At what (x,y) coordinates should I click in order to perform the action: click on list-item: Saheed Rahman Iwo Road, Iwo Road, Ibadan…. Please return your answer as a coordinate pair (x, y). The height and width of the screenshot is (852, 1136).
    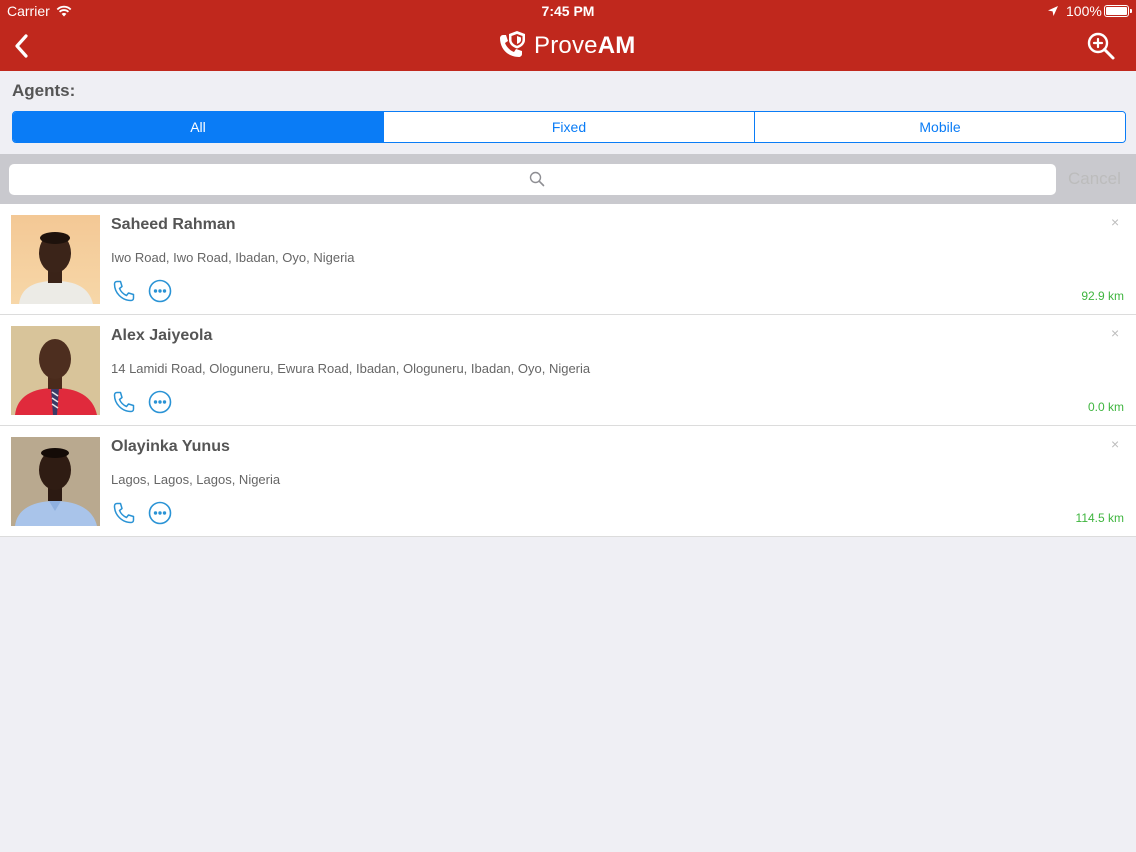
    Looking at the image, I should click on (568, 259).